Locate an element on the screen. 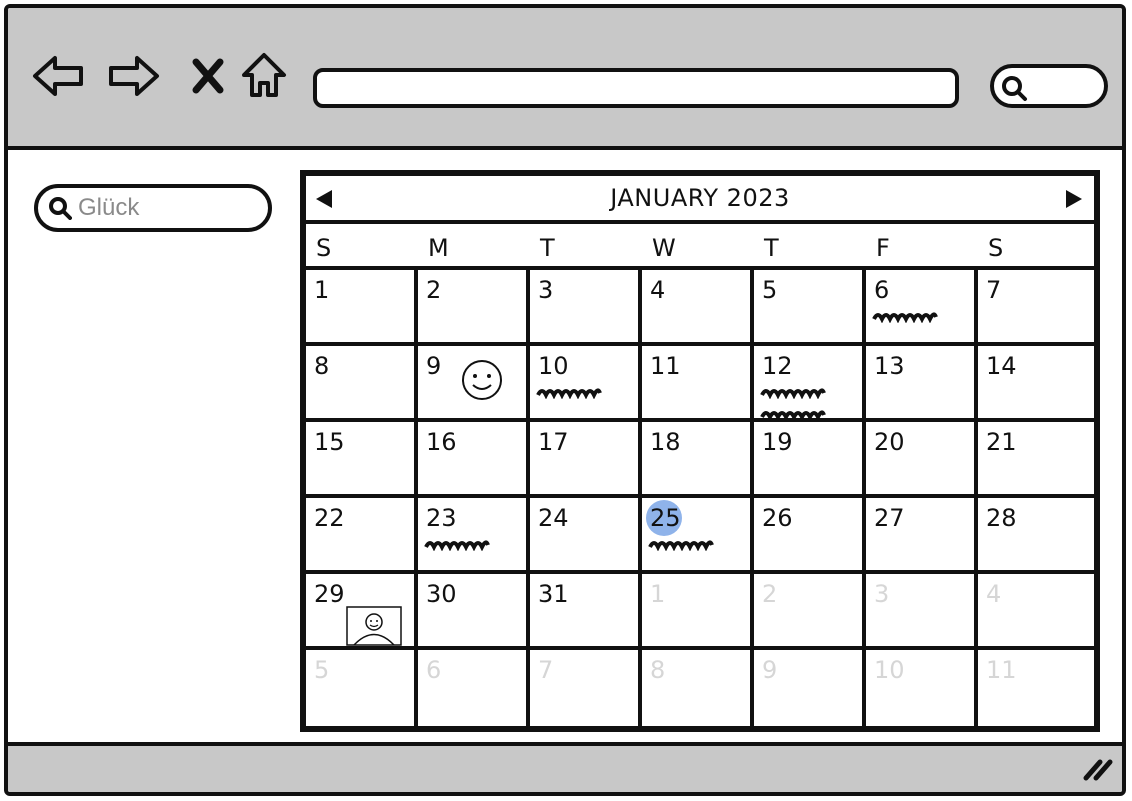 Image resolution: width=1132 pixels, height=801 pixels. day-number: 22 is located at coordinates (329, 518).